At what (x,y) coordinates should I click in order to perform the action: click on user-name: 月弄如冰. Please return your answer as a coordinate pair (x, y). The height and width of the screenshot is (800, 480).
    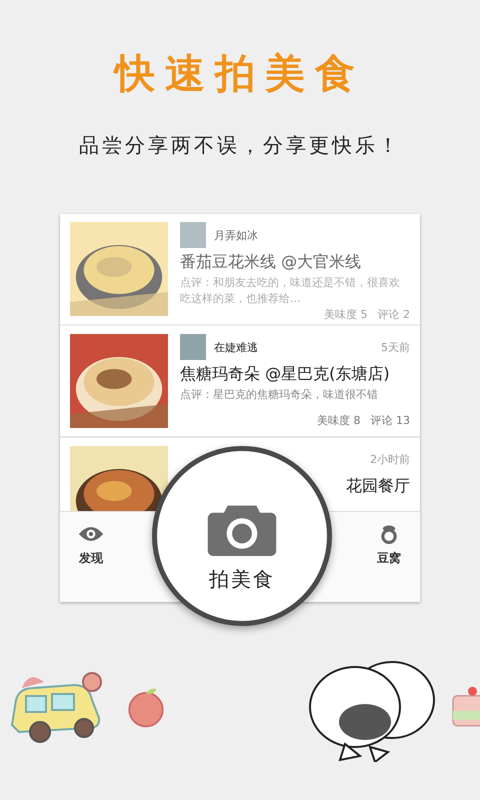
    Looking at the image, I should click on (236, 235).